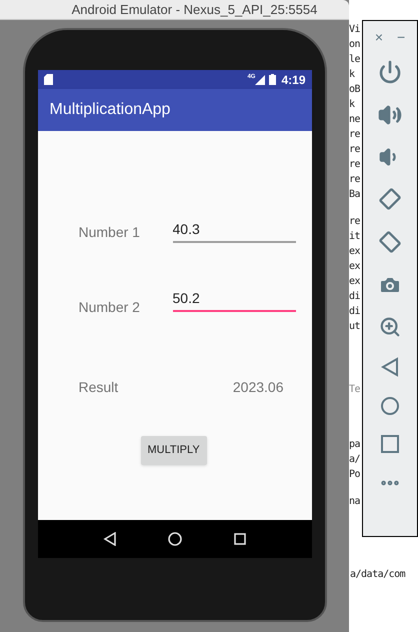 This screenshot has width=418, height=632. Describe the element at coordinates (355, 120) in the screenshot. I see `code-fragment: ne` at that location.